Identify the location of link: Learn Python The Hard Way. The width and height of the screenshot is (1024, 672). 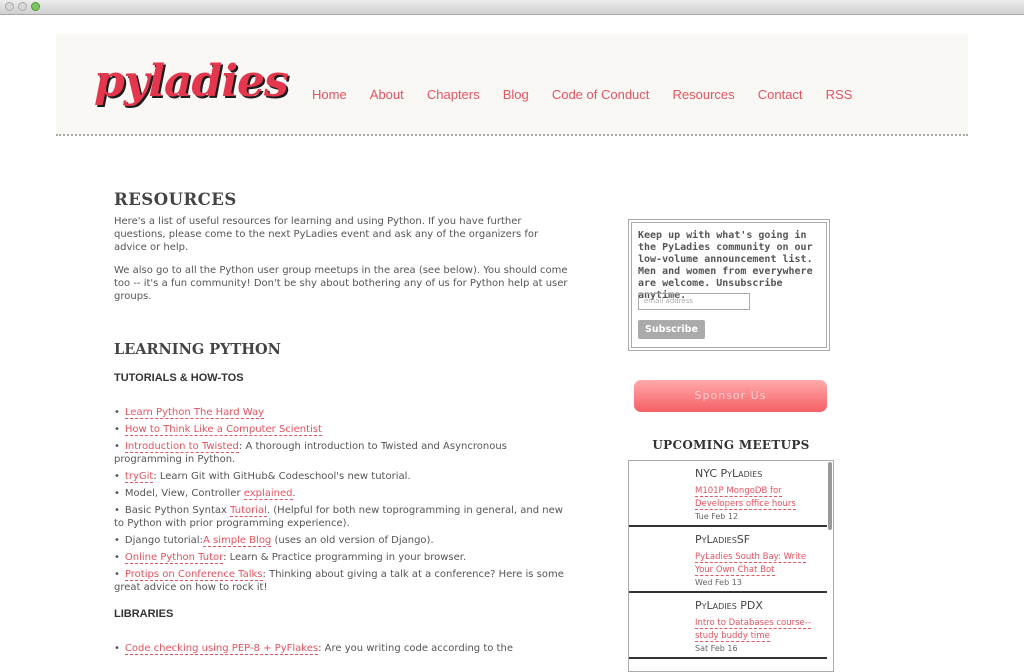
(194, 413).